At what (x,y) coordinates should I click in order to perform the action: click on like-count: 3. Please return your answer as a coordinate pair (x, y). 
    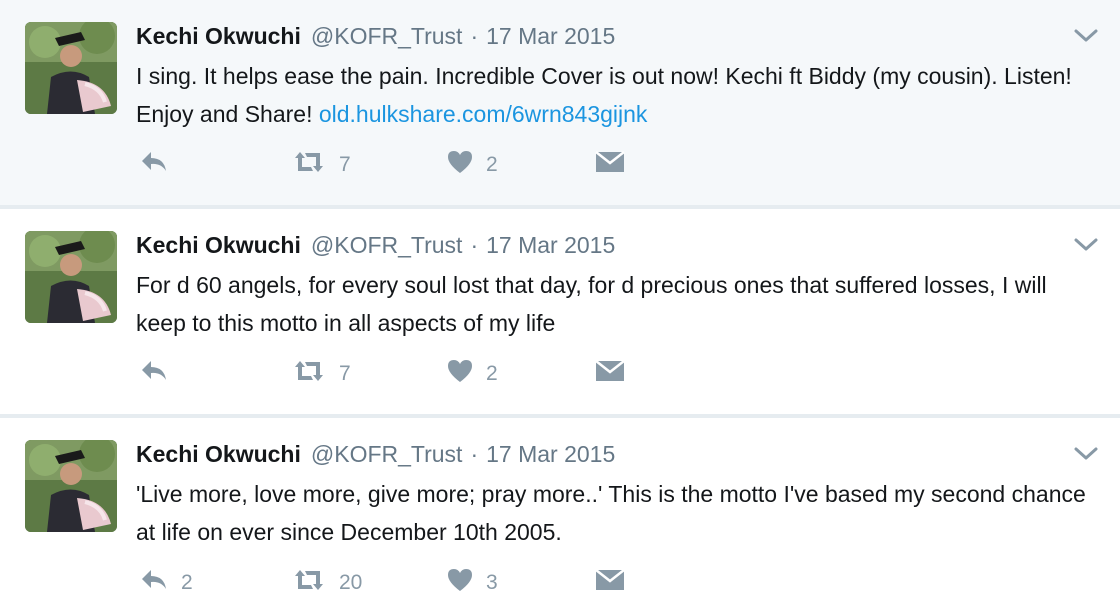
    Looking at the image, I should click on (492, 582).